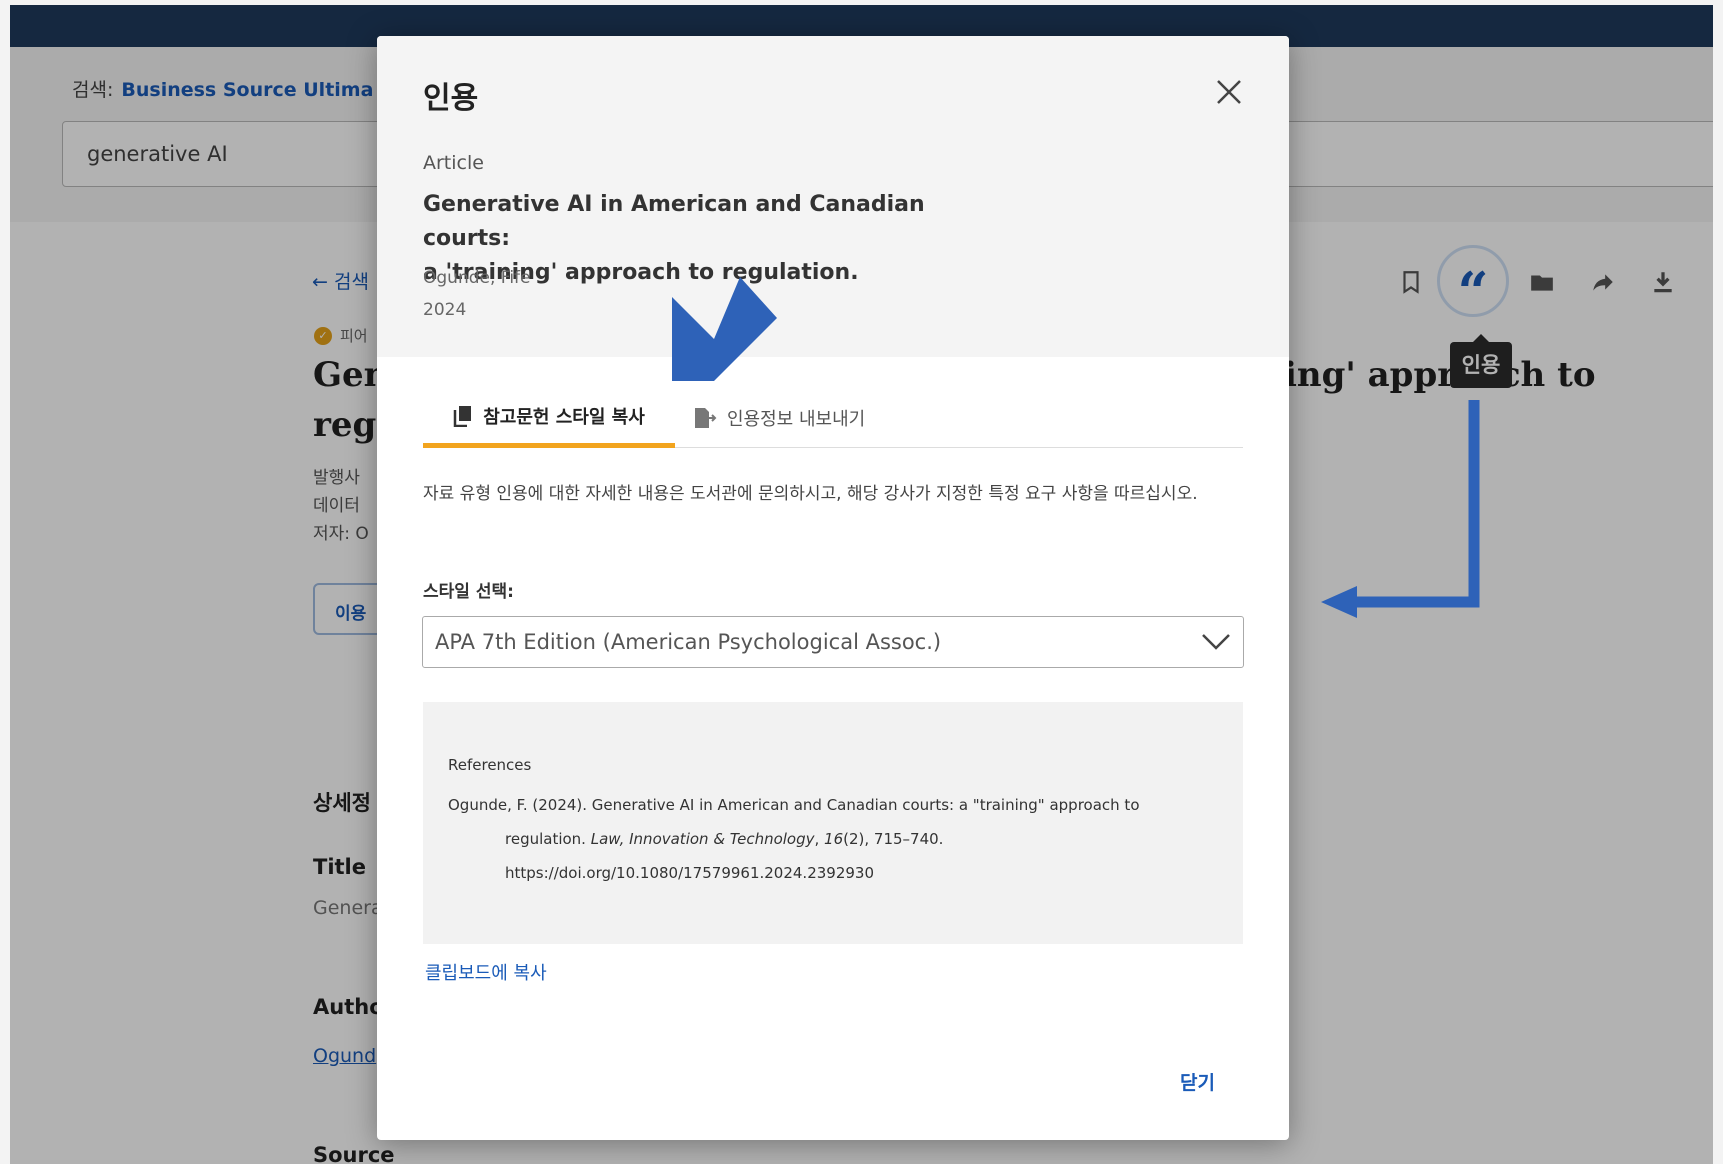 This screenshot has height=1164, width=1723. I want to click on tab-copy-style-label: 참고문헌 스타일 복사, so click(564, 417).